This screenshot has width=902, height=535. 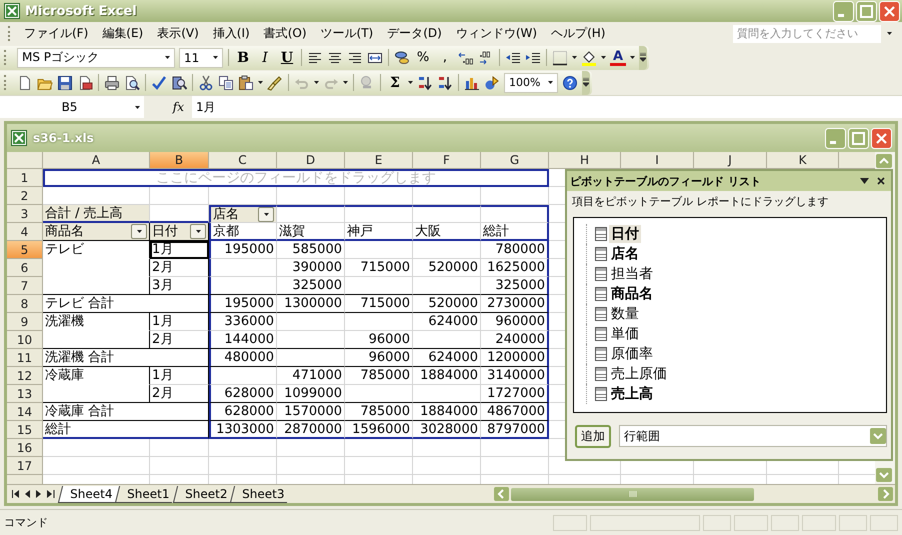 What do you see at coordinates (593, 436) in the screenshot?
I see `add-button: 追加` at bounding box center [593, 436].